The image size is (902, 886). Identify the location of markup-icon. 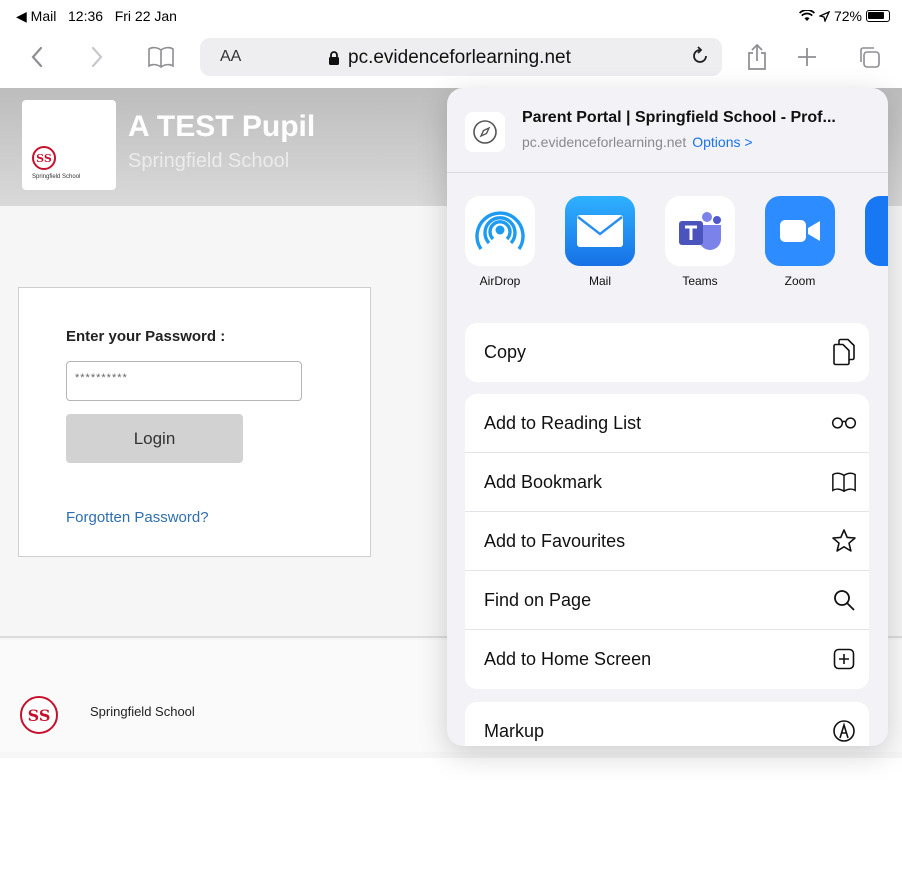
(844, 731).